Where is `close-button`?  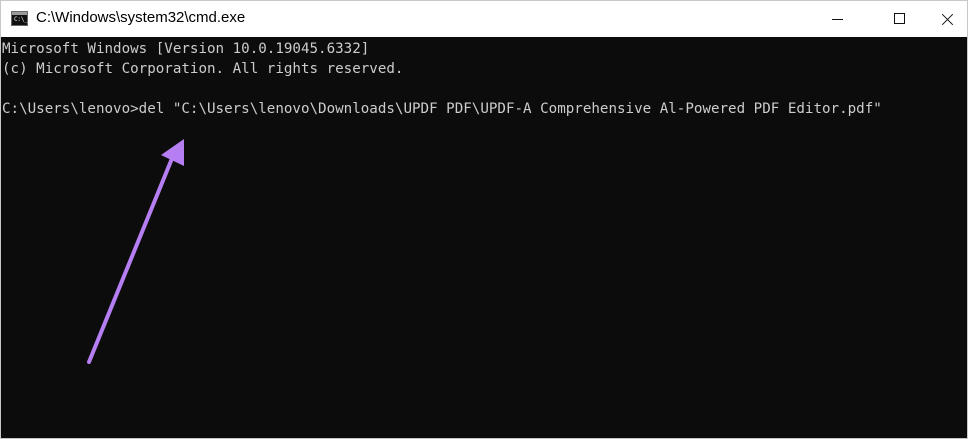
close-button is located at coordinates (945, 19).